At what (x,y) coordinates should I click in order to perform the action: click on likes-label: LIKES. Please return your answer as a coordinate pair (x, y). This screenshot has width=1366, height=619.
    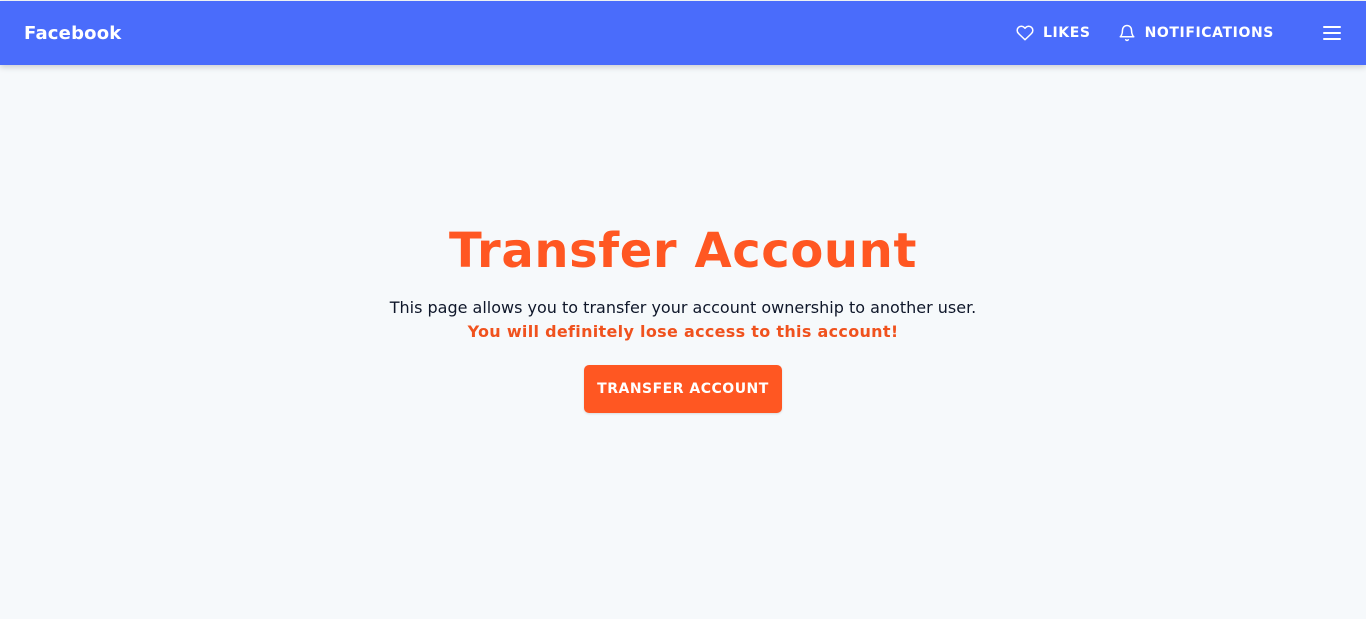
    Looking at the image, I should click on (1066, 33).